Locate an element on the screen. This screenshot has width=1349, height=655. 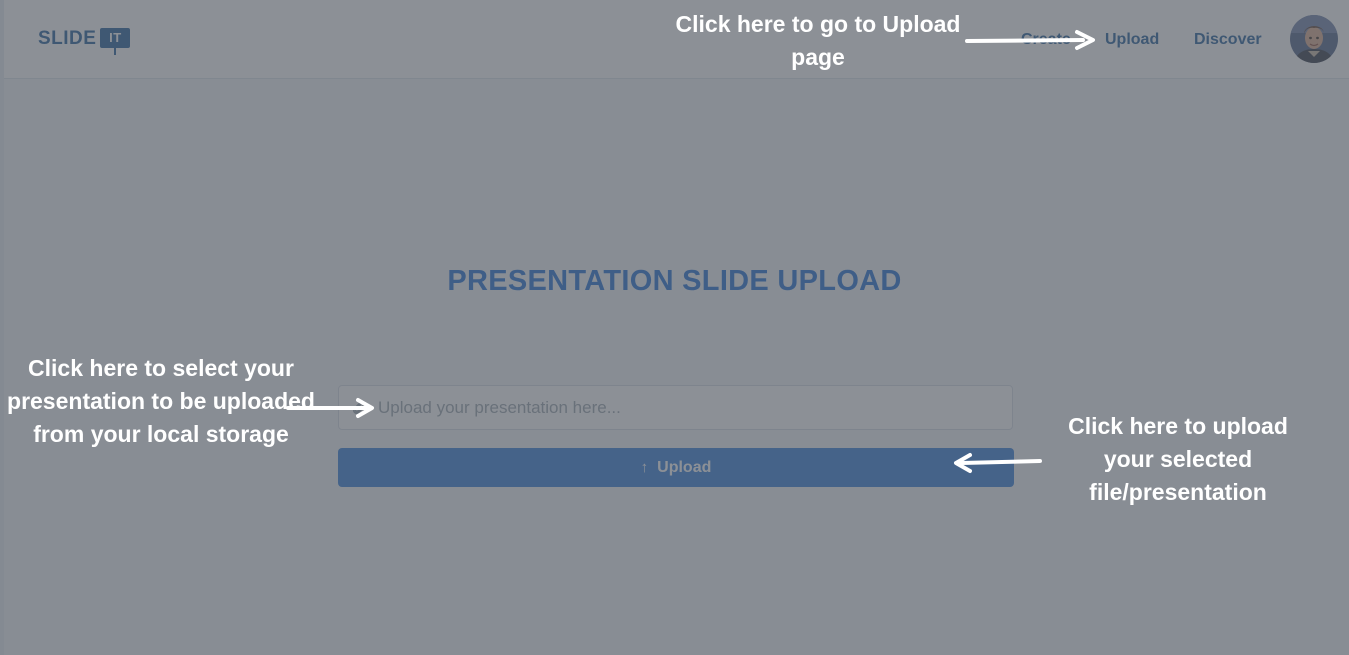
logo-board-icon: IT is located at coordinates (115, 41).